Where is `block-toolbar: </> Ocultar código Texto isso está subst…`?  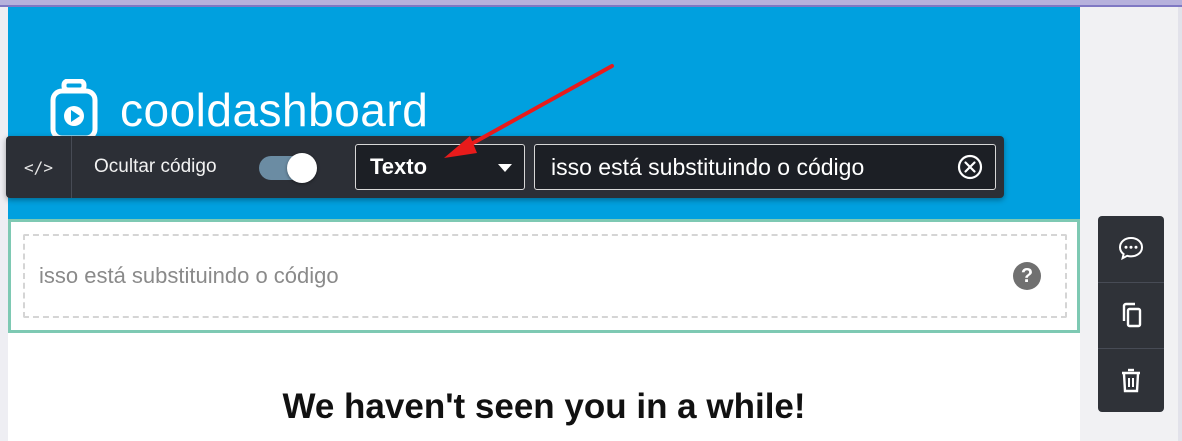
block-toolbar: </> Ocultar código Texto isso está subst… is located at coordinates (505, 167).